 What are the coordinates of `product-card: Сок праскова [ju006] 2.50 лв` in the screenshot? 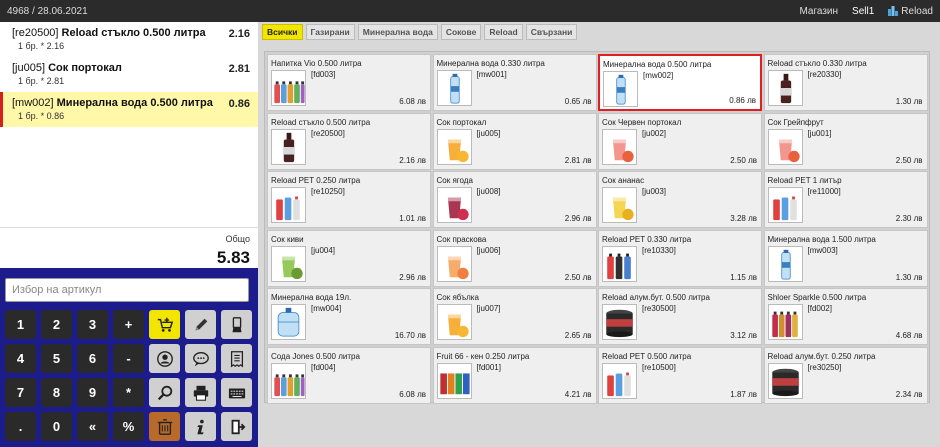 It's located at (514, 258).